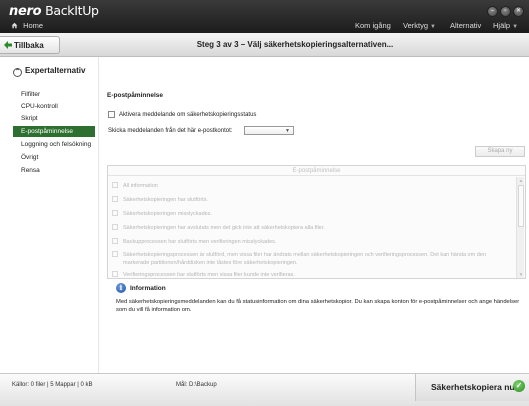  What do you see at coordinates (519, 386) in the screenshot?
I see `checkmark-icon: ✓` at bounding box center [519, 386].